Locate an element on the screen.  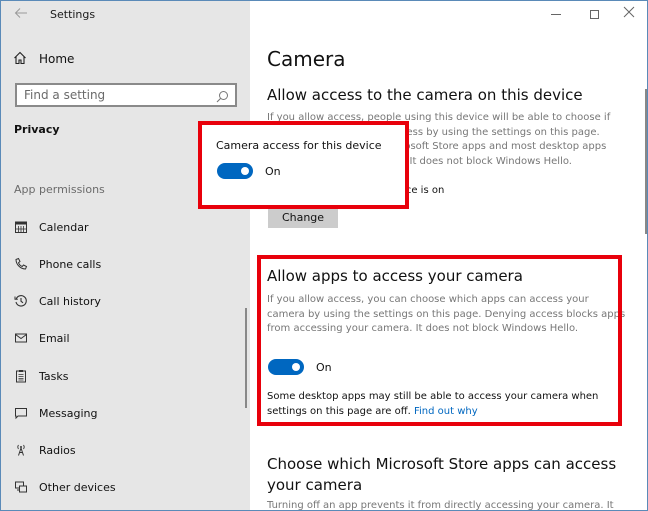
devices-icon is located at coordinates (21, 487).